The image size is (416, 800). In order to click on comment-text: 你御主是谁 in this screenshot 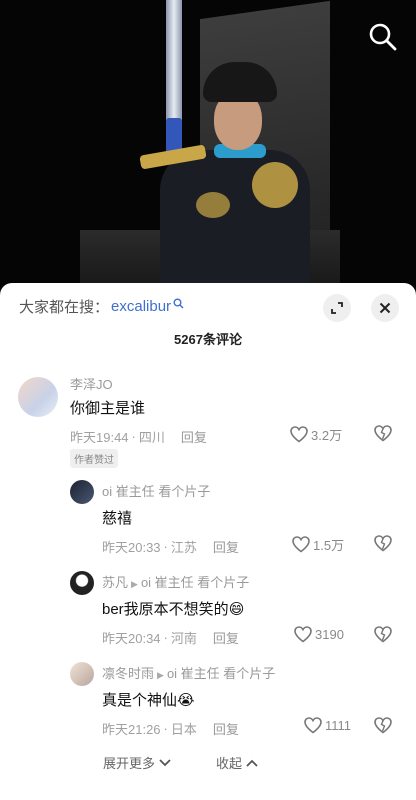, I will do `click(107, 407)`.